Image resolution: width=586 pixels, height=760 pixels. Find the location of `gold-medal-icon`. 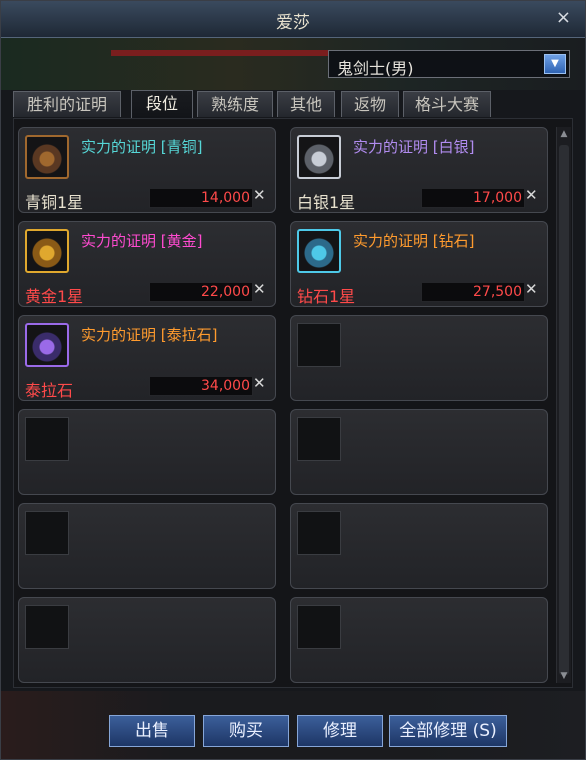

gold-medal-icon is located at coordinates (47, 251).